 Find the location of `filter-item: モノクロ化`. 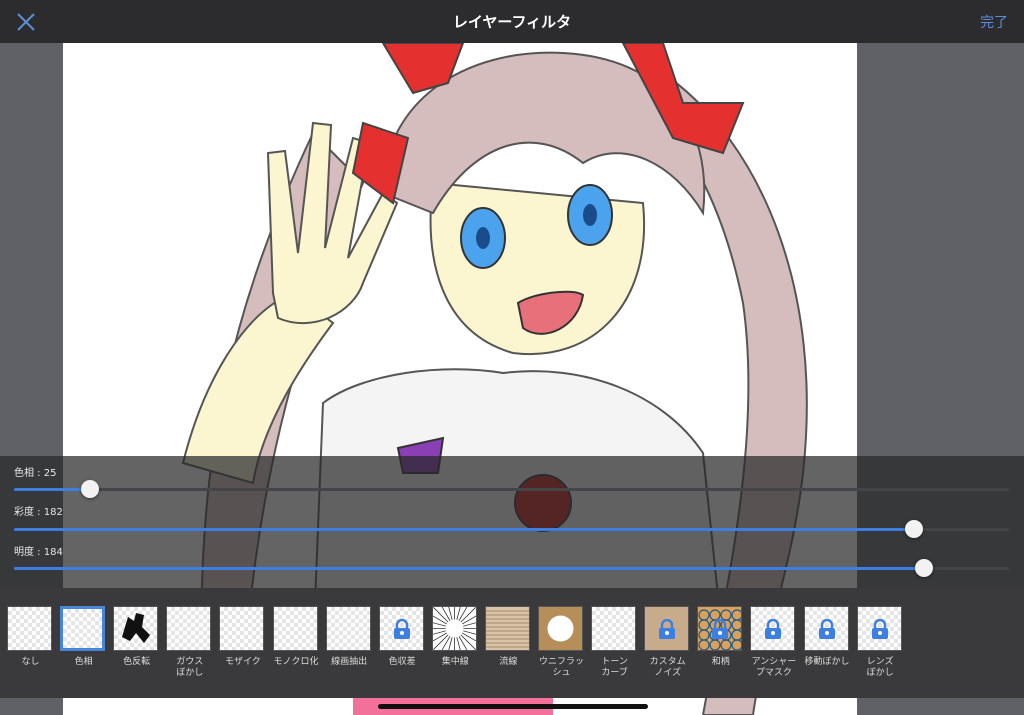

filter-item: モノクロ化 is located at coordinates (296, 637).